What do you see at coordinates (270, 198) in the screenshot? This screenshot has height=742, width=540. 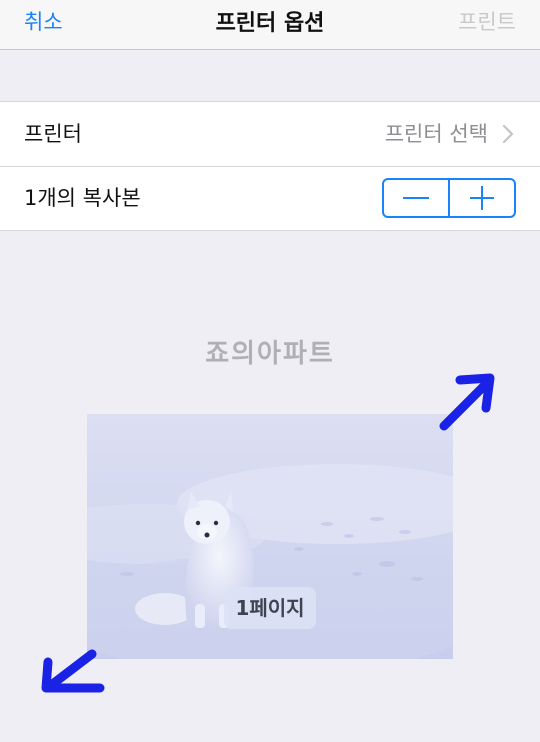 I see `copies-row: 1개의 복사본` at bounding box center [270, 198].